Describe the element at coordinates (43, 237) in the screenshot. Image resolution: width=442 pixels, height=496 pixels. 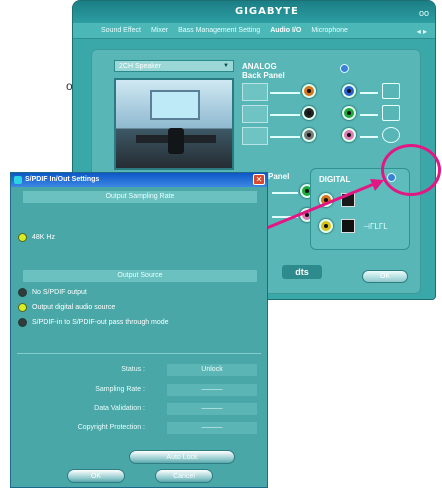
I see `radio-48khz-label: 48K Hz` at that location.